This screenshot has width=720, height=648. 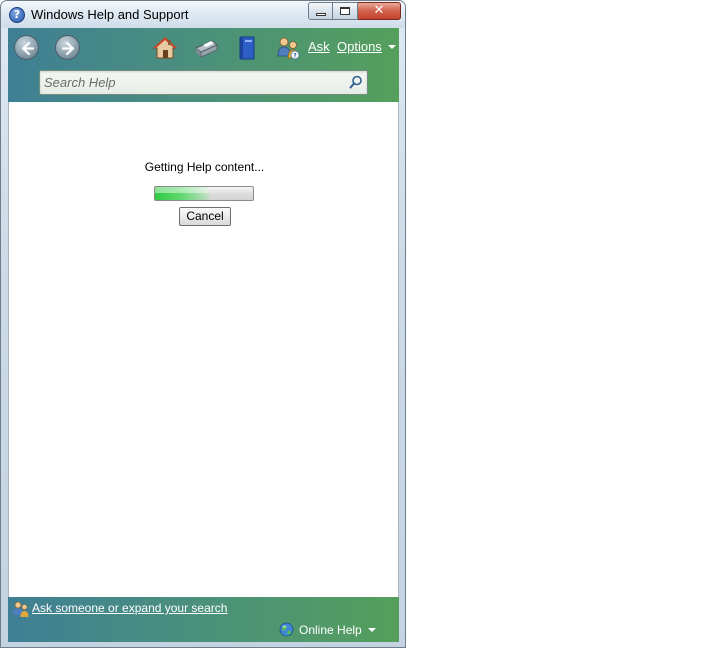 I want to click on back-button, so click(x=26, y=47).